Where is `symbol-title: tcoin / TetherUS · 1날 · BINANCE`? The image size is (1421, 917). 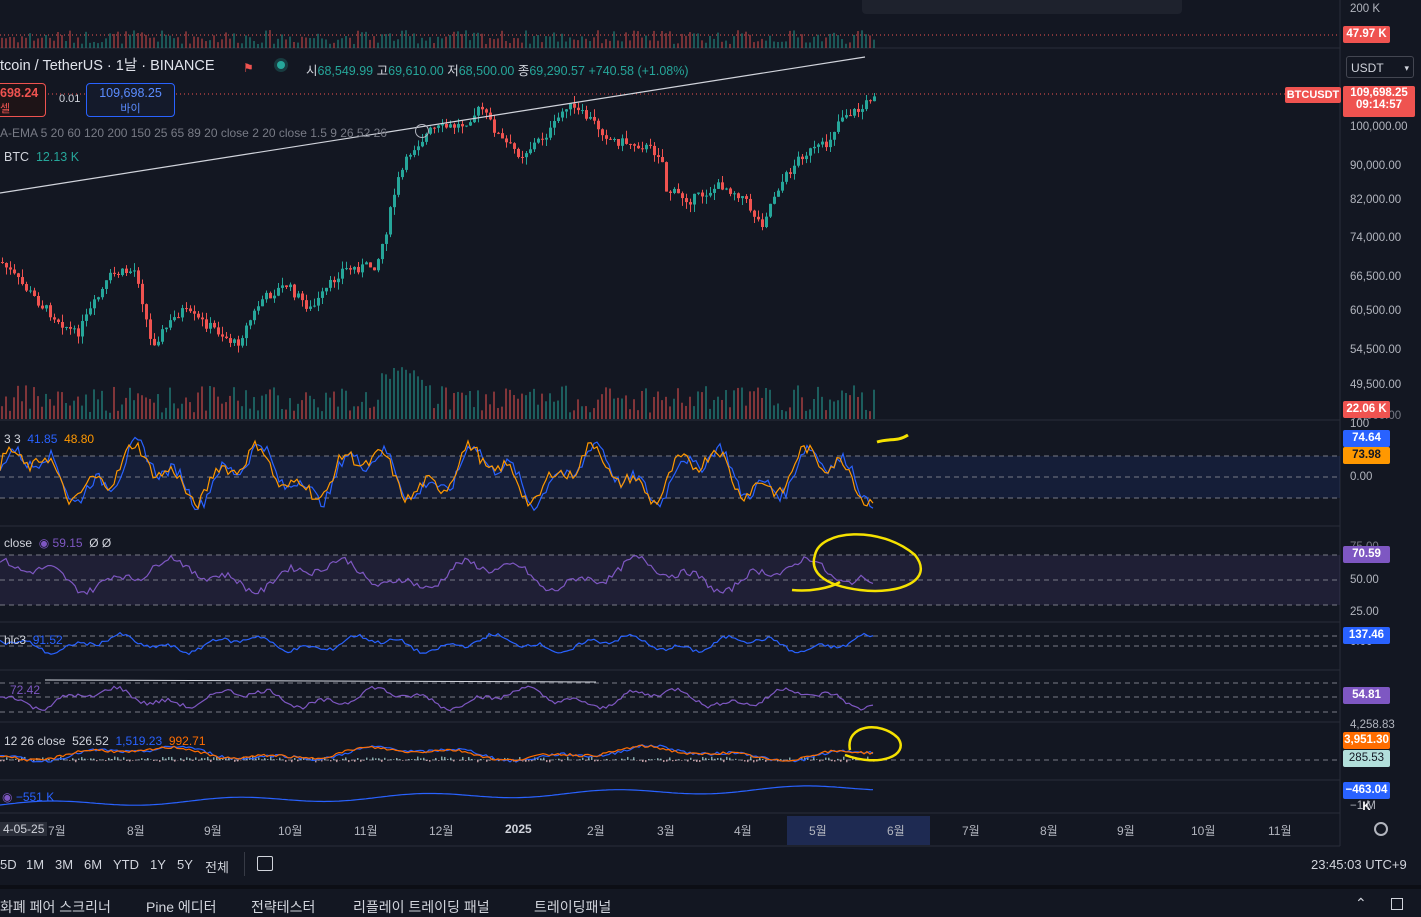 symbol-title: tcoin / TetherUS · 1날 · BINANCE is located at coordinates (107, 66).